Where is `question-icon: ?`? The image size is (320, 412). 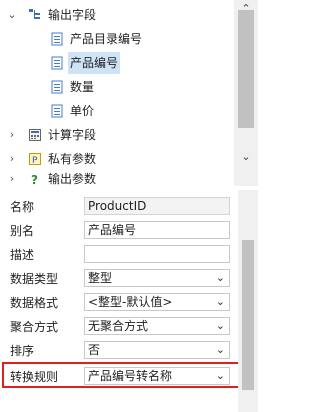
question-icon: ? is located at coordinates (35, 179).